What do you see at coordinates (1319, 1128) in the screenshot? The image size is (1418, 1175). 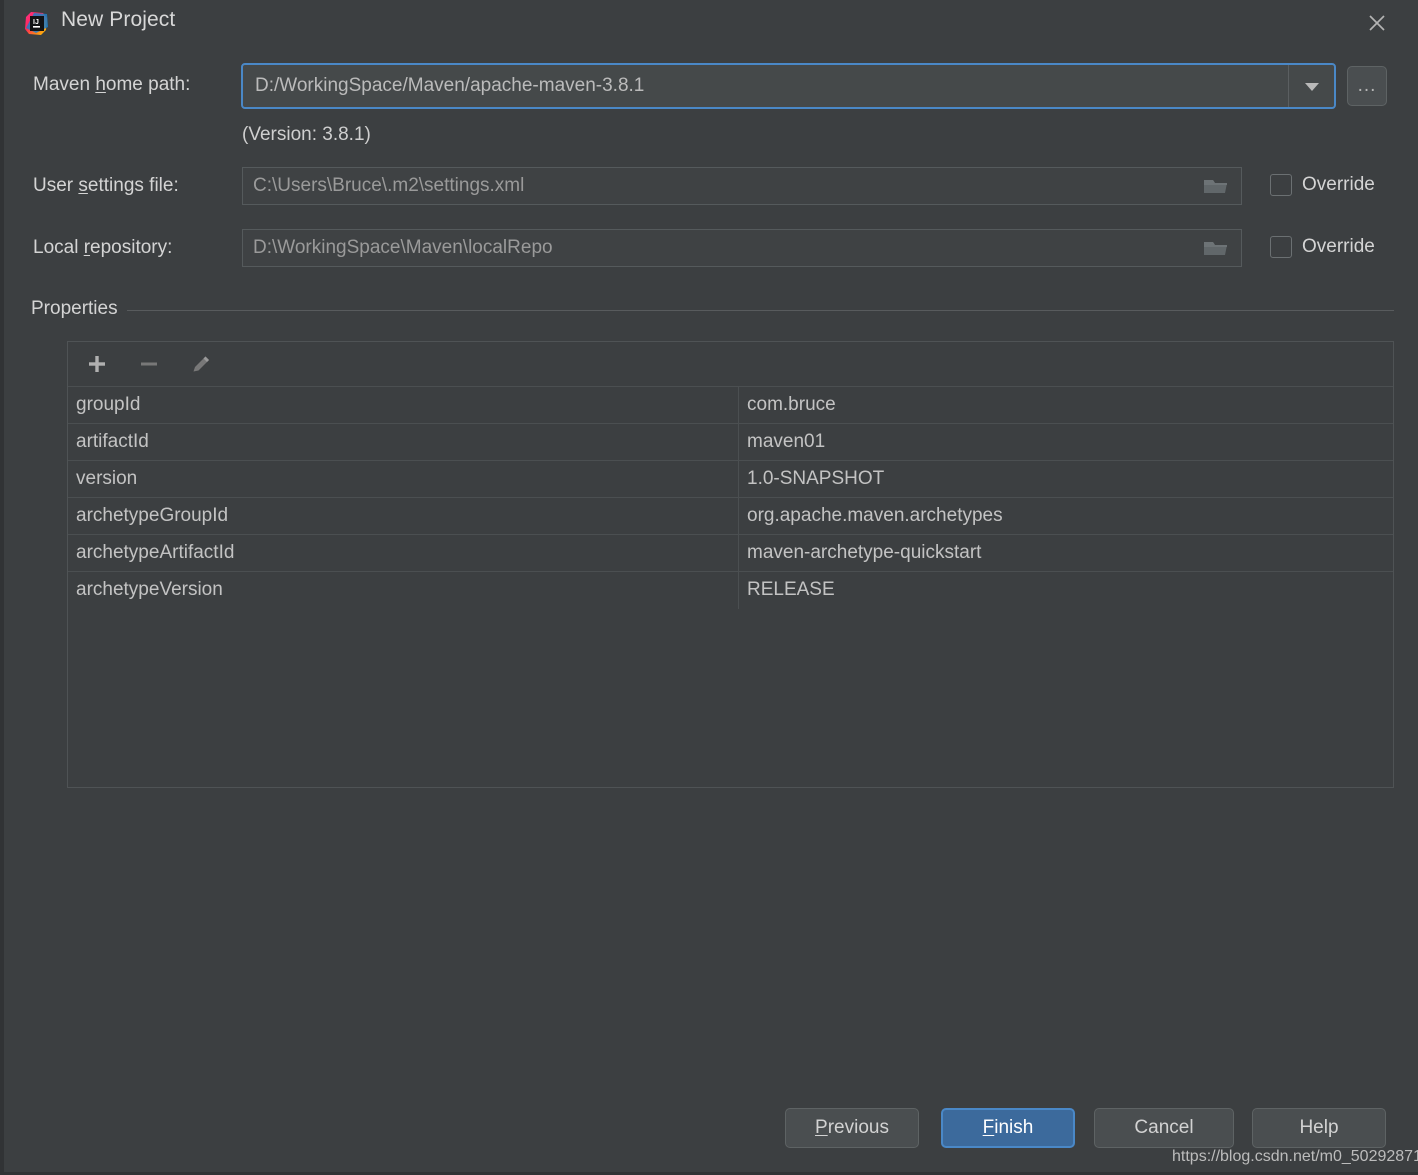 I see `help-button: Help` at bounding box center [1319, 1128].